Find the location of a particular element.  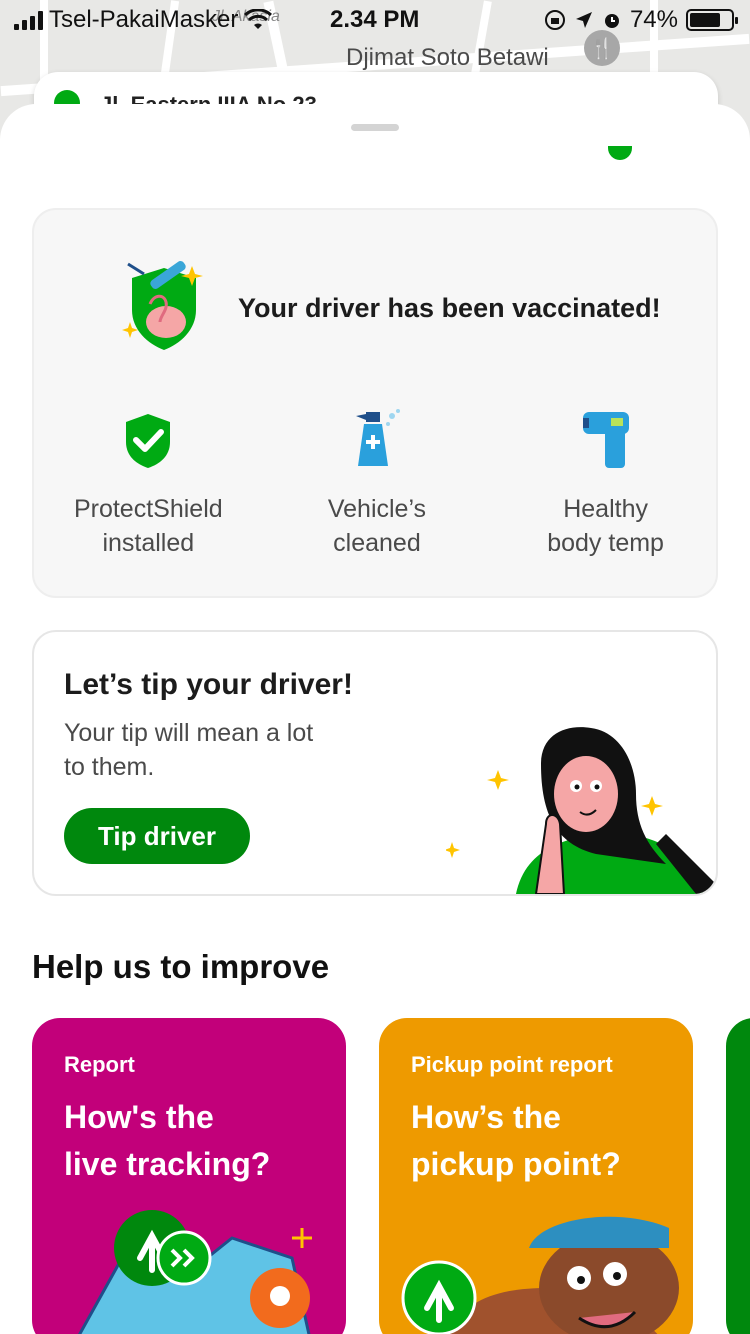

spray-bottle-icon is located at coordinates (377, 437).